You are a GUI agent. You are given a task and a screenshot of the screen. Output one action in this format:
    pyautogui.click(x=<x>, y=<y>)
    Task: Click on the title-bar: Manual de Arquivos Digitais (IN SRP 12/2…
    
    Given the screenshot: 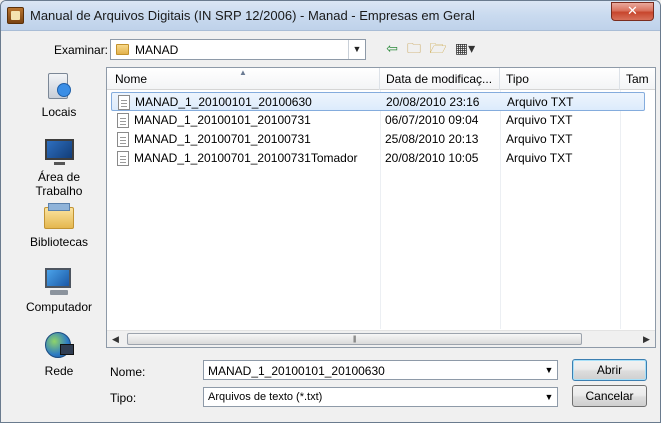 What is the action you would take?
    pyautogui.click(x=330, y=16)
    